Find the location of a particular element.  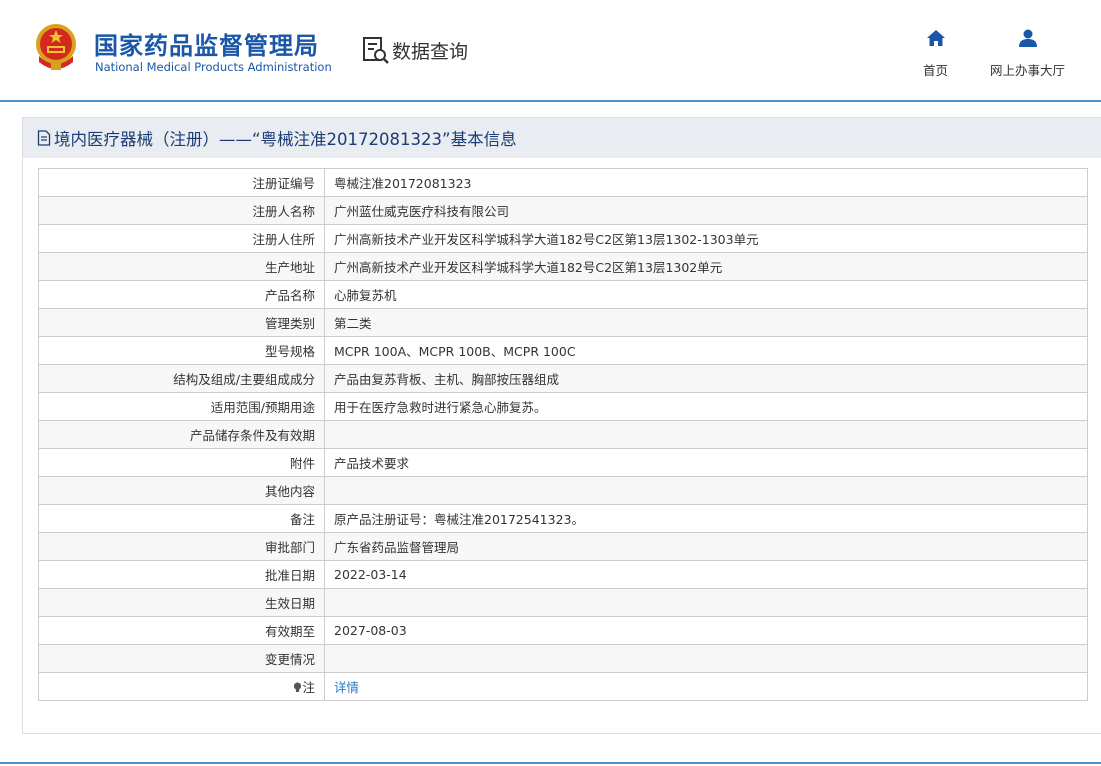

table-row: 产品储存条件及有效期 is located at coordinates (563, 434).